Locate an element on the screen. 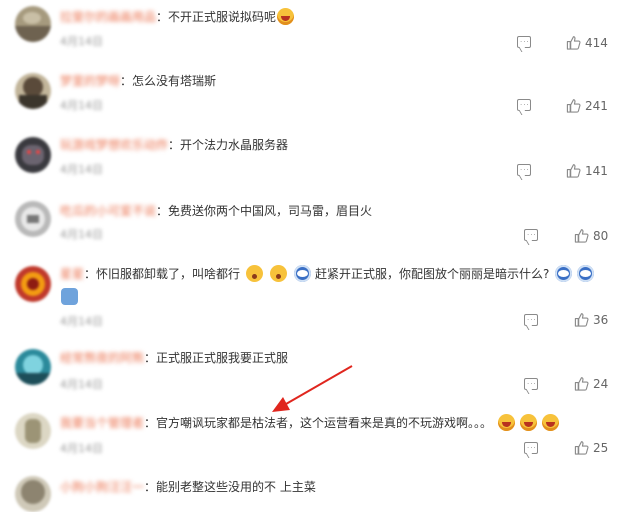 This screenshot has width=623, height=512. username-link: 吃瓜的小可爱不说 is located at coordinates (108, 211).